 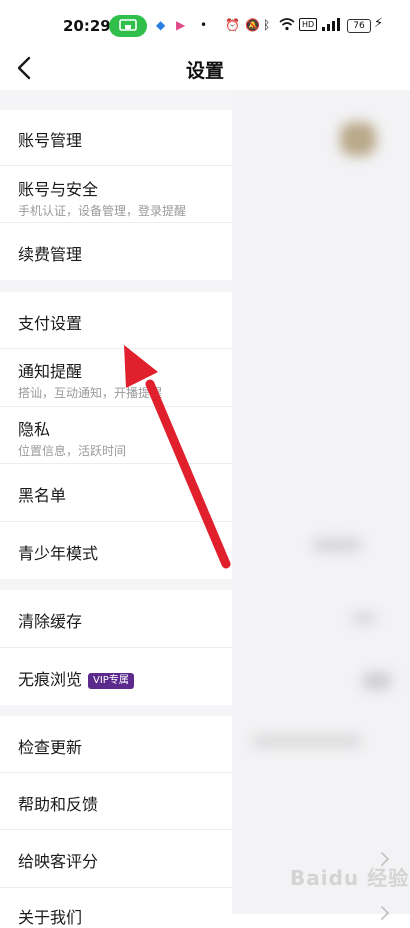 I want to click on more-notifications-icon: •, so click(x=204, y=25).